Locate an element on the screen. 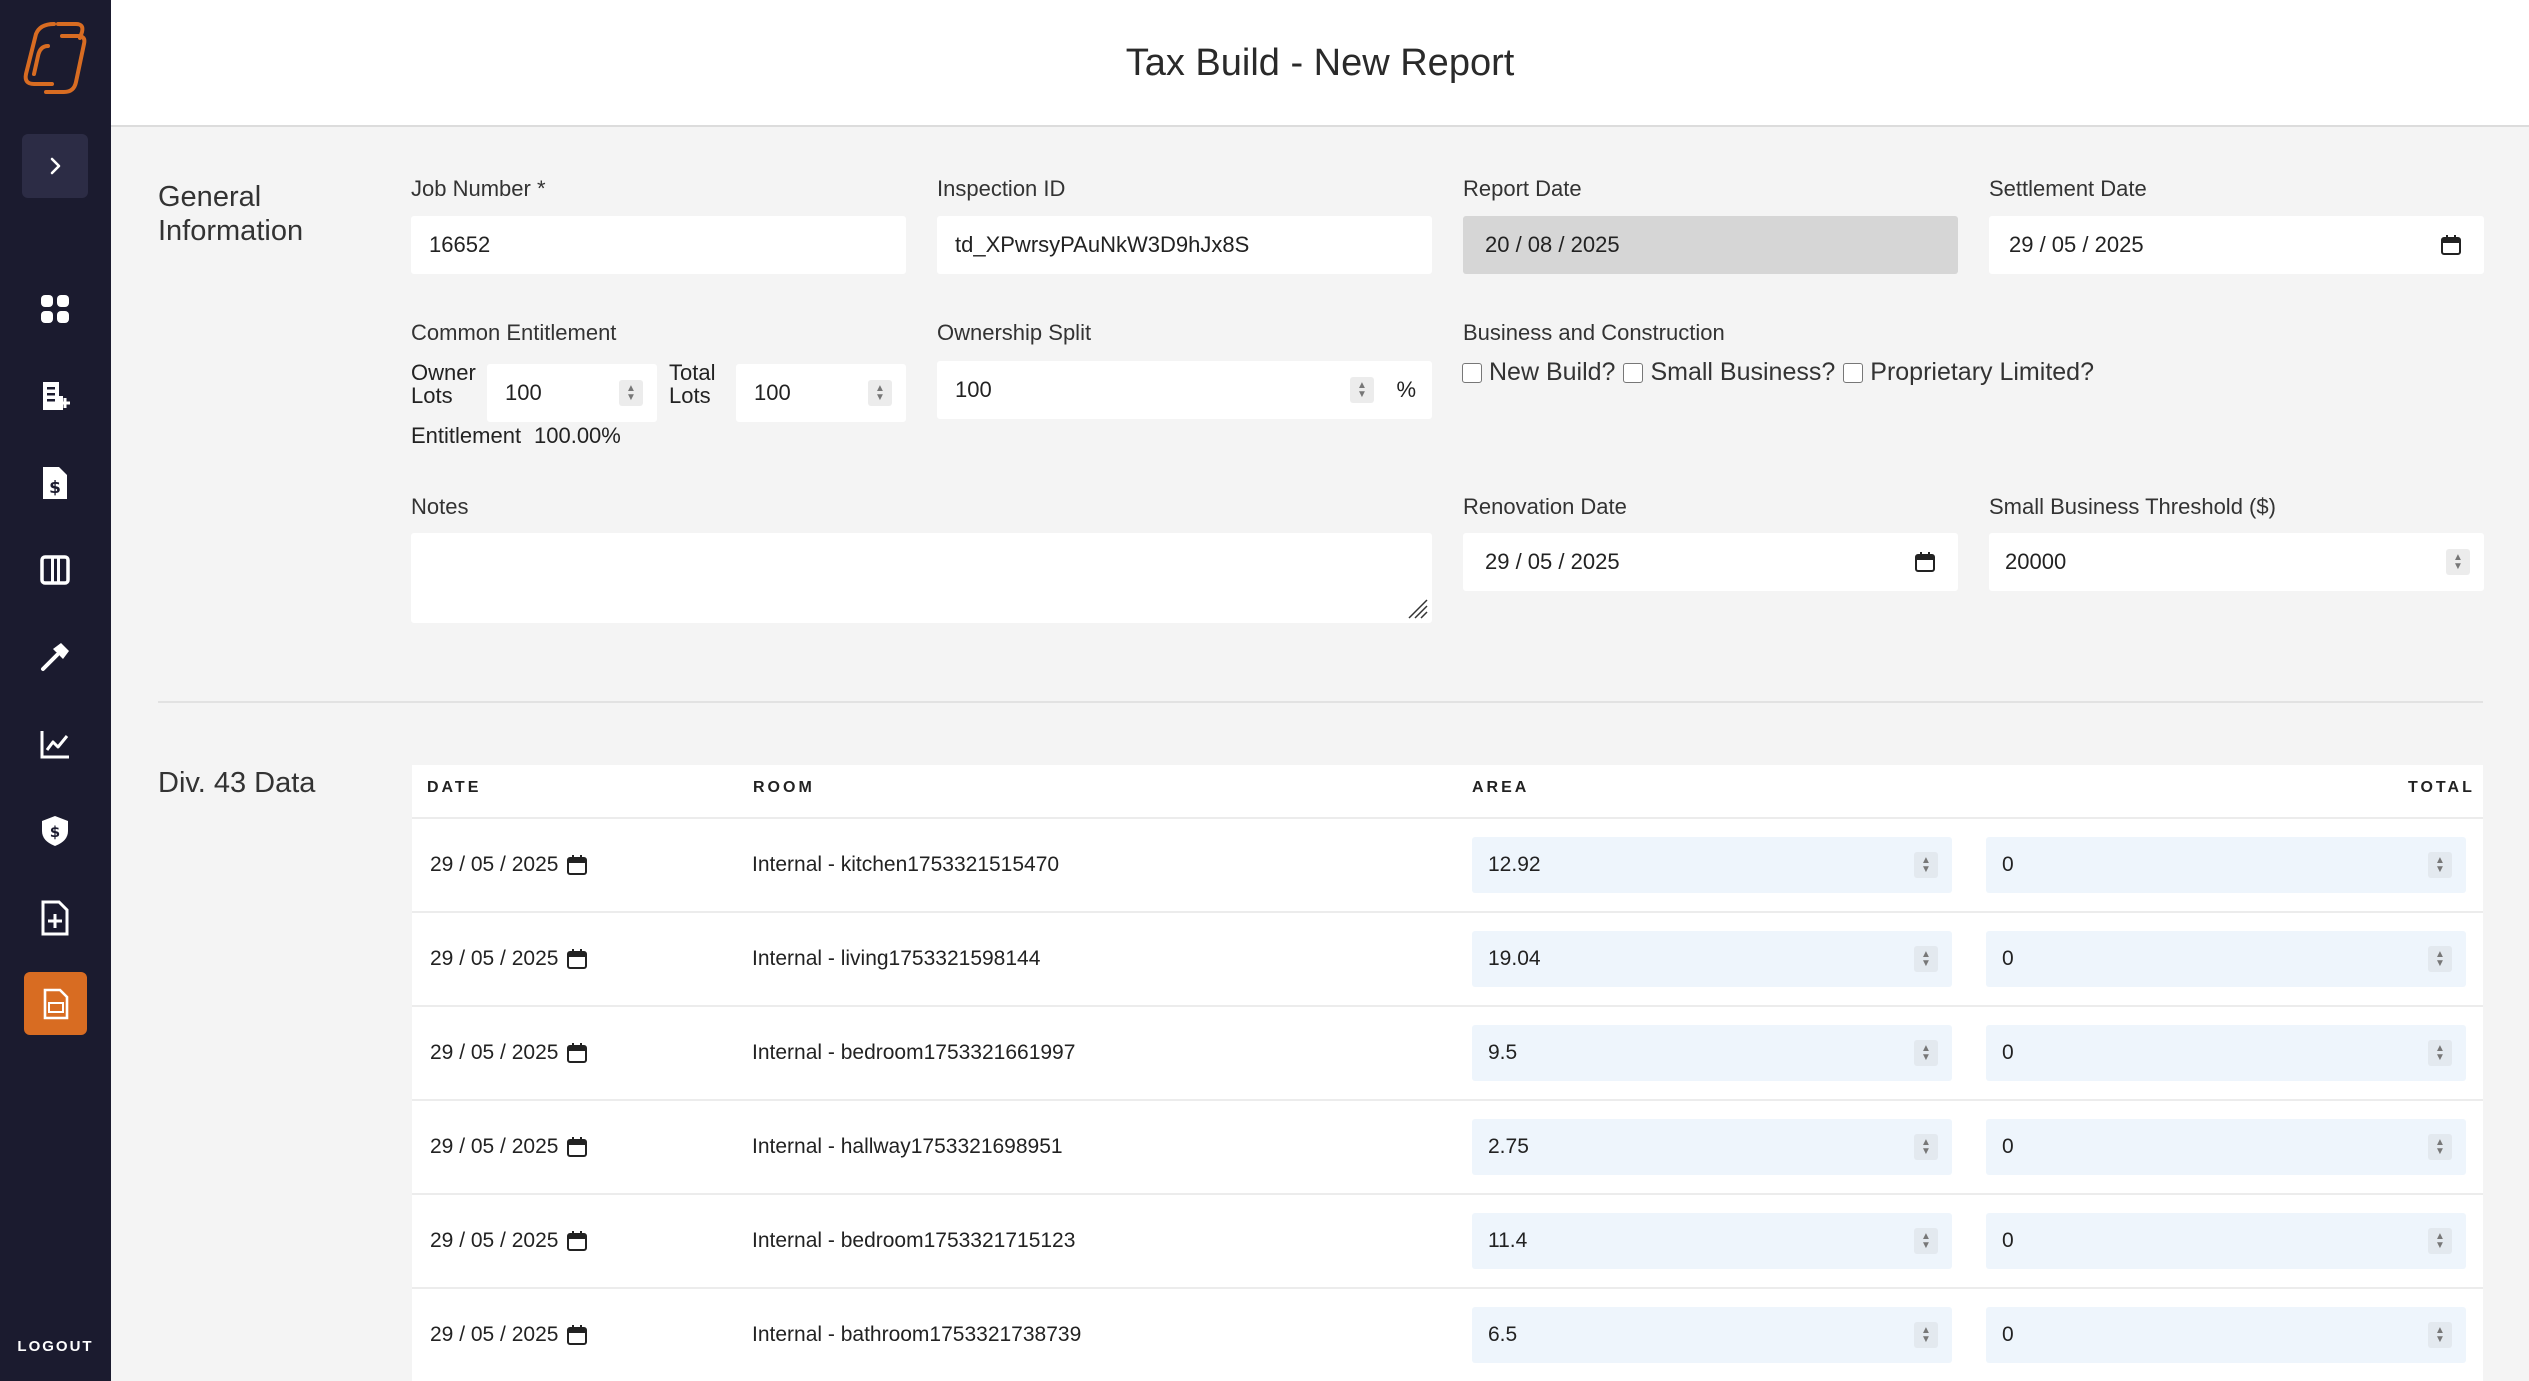 This screenshot has height=1381, width=2529. app-logo is located at coordinates (55, 58).